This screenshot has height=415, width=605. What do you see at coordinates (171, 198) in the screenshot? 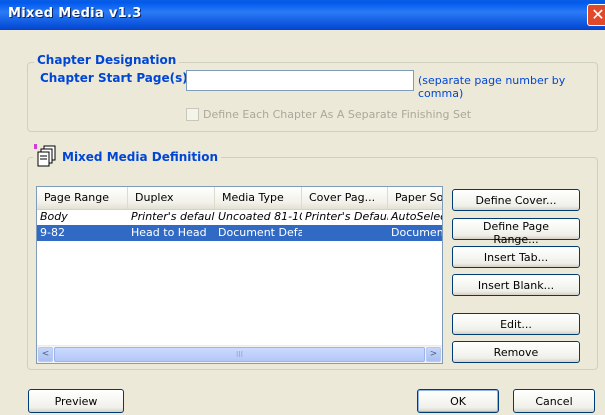
I see `column-duplex: Duplex` at bounding box center [171, 198].